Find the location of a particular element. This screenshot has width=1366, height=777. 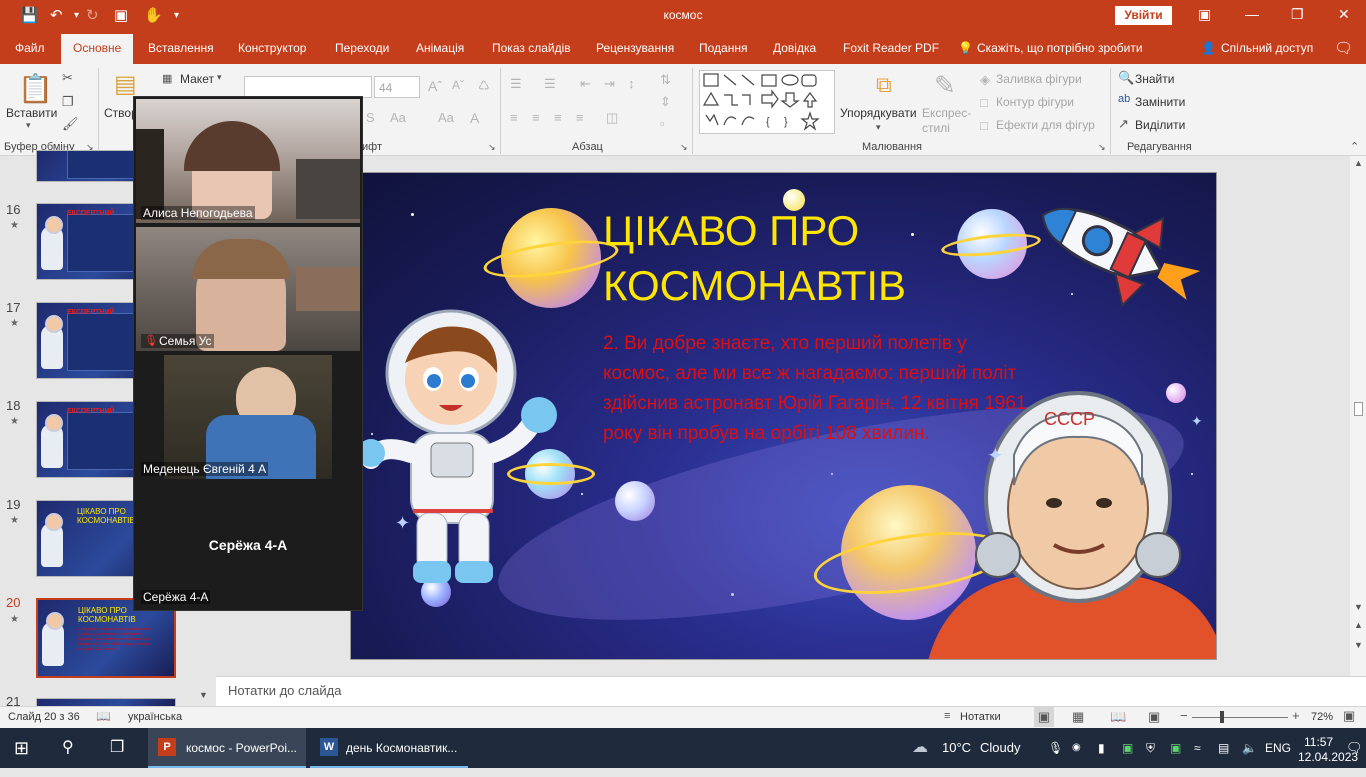

next-slide-icon: ▼ is located at coordinates (1358, 645).